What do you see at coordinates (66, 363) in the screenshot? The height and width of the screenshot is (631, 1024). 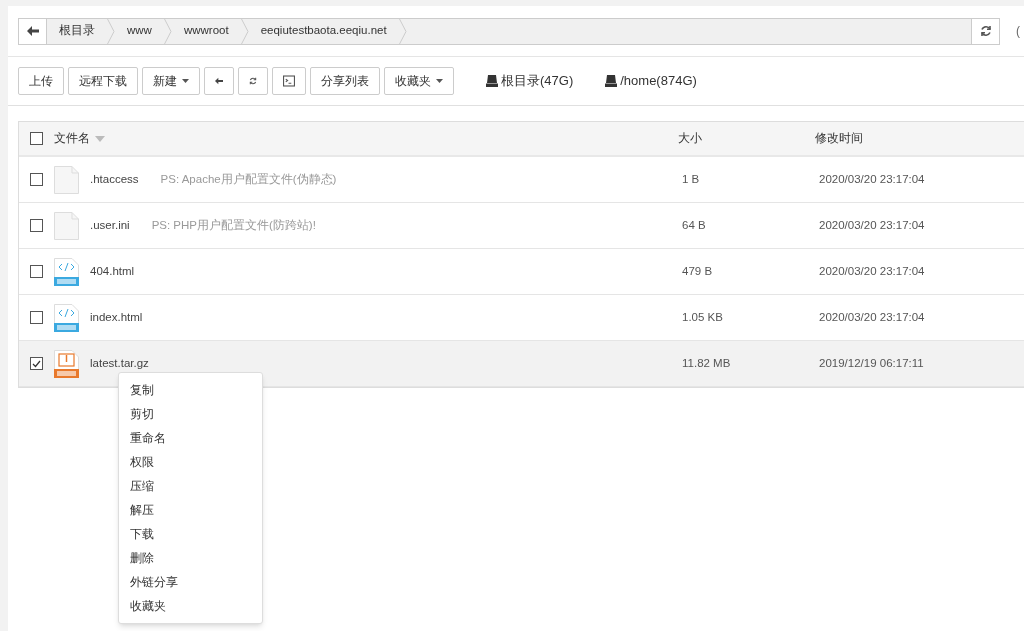 I see `archive-file-icon` at bounding box center [66, 363].